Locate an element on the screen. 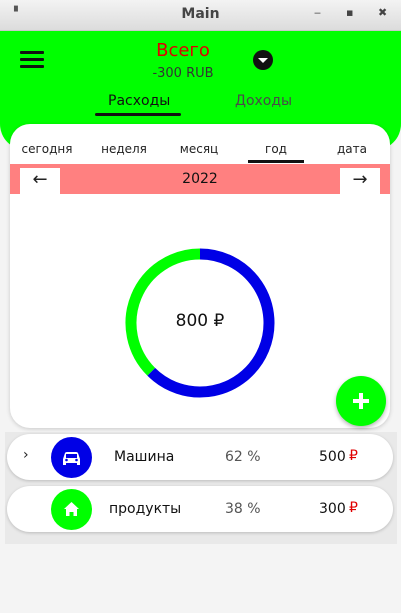  chevron-right-icon: › is located at coordinates (26, 455).